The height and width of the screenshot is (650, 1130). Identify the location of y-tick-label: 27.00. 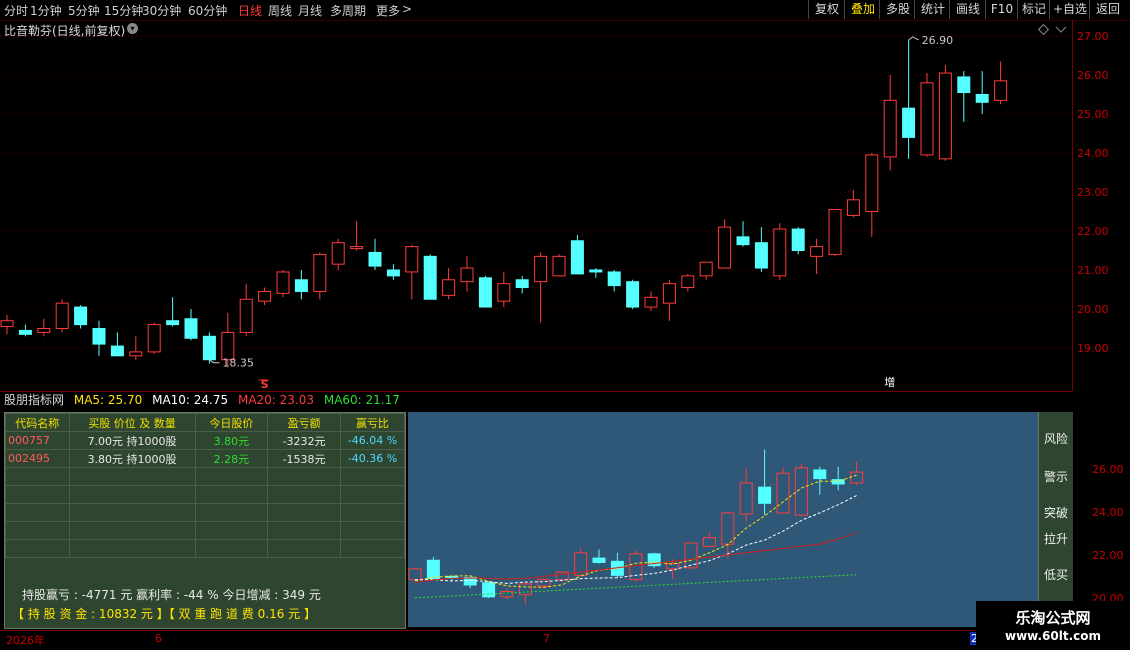
(1093, 36).